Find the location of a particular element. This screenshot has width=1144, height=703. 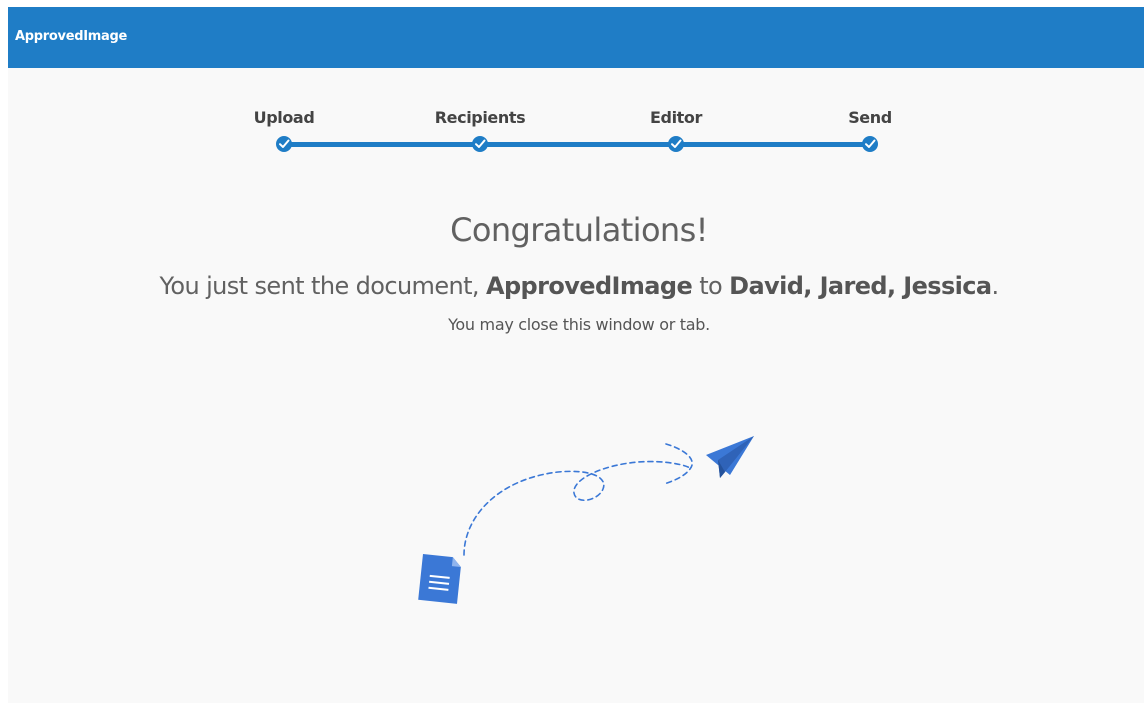

paper-plane-icon is located at coordinates (730, 457).